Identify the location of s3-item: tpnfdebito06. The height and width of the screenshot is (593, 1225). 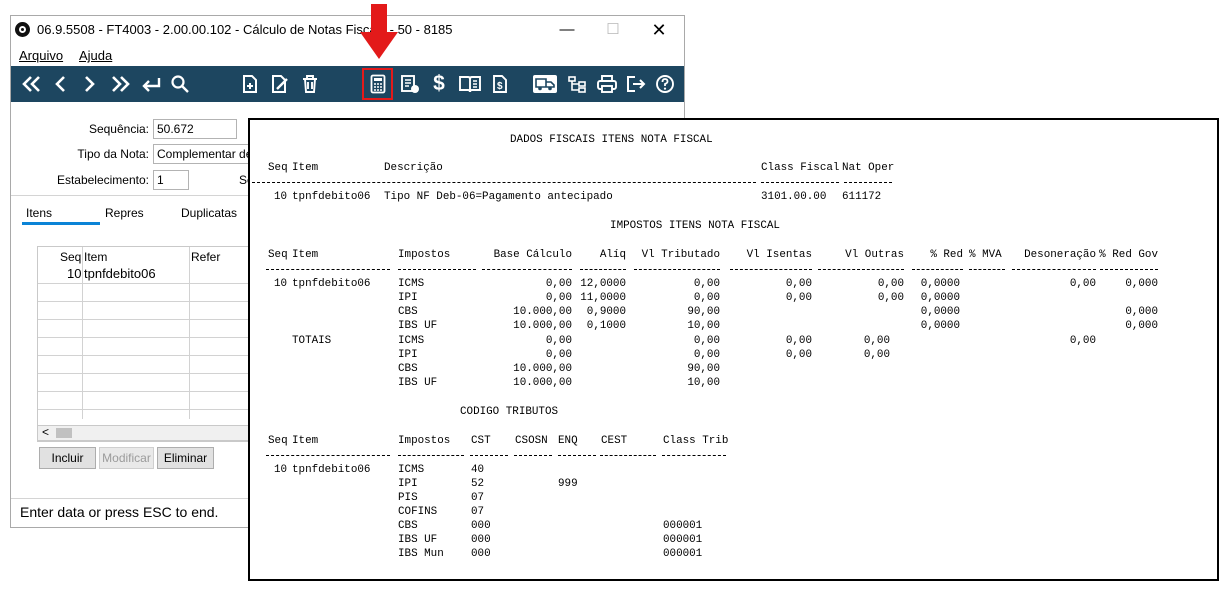
(331, 470).